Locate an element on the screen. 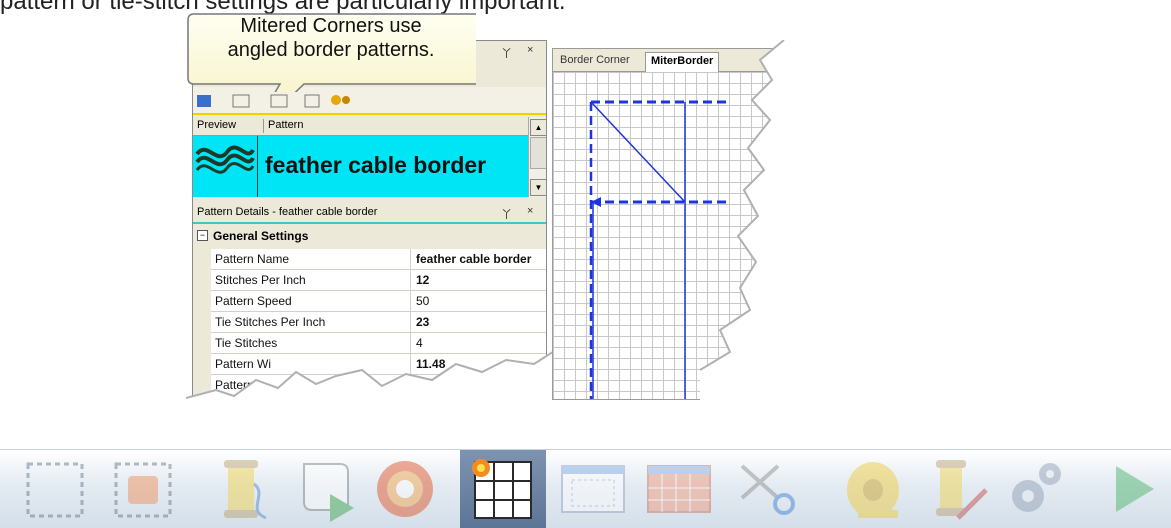 This screenshot has width=1171, height=528. scroll-up-icon: ▲ is located at coordinates (538, 127).